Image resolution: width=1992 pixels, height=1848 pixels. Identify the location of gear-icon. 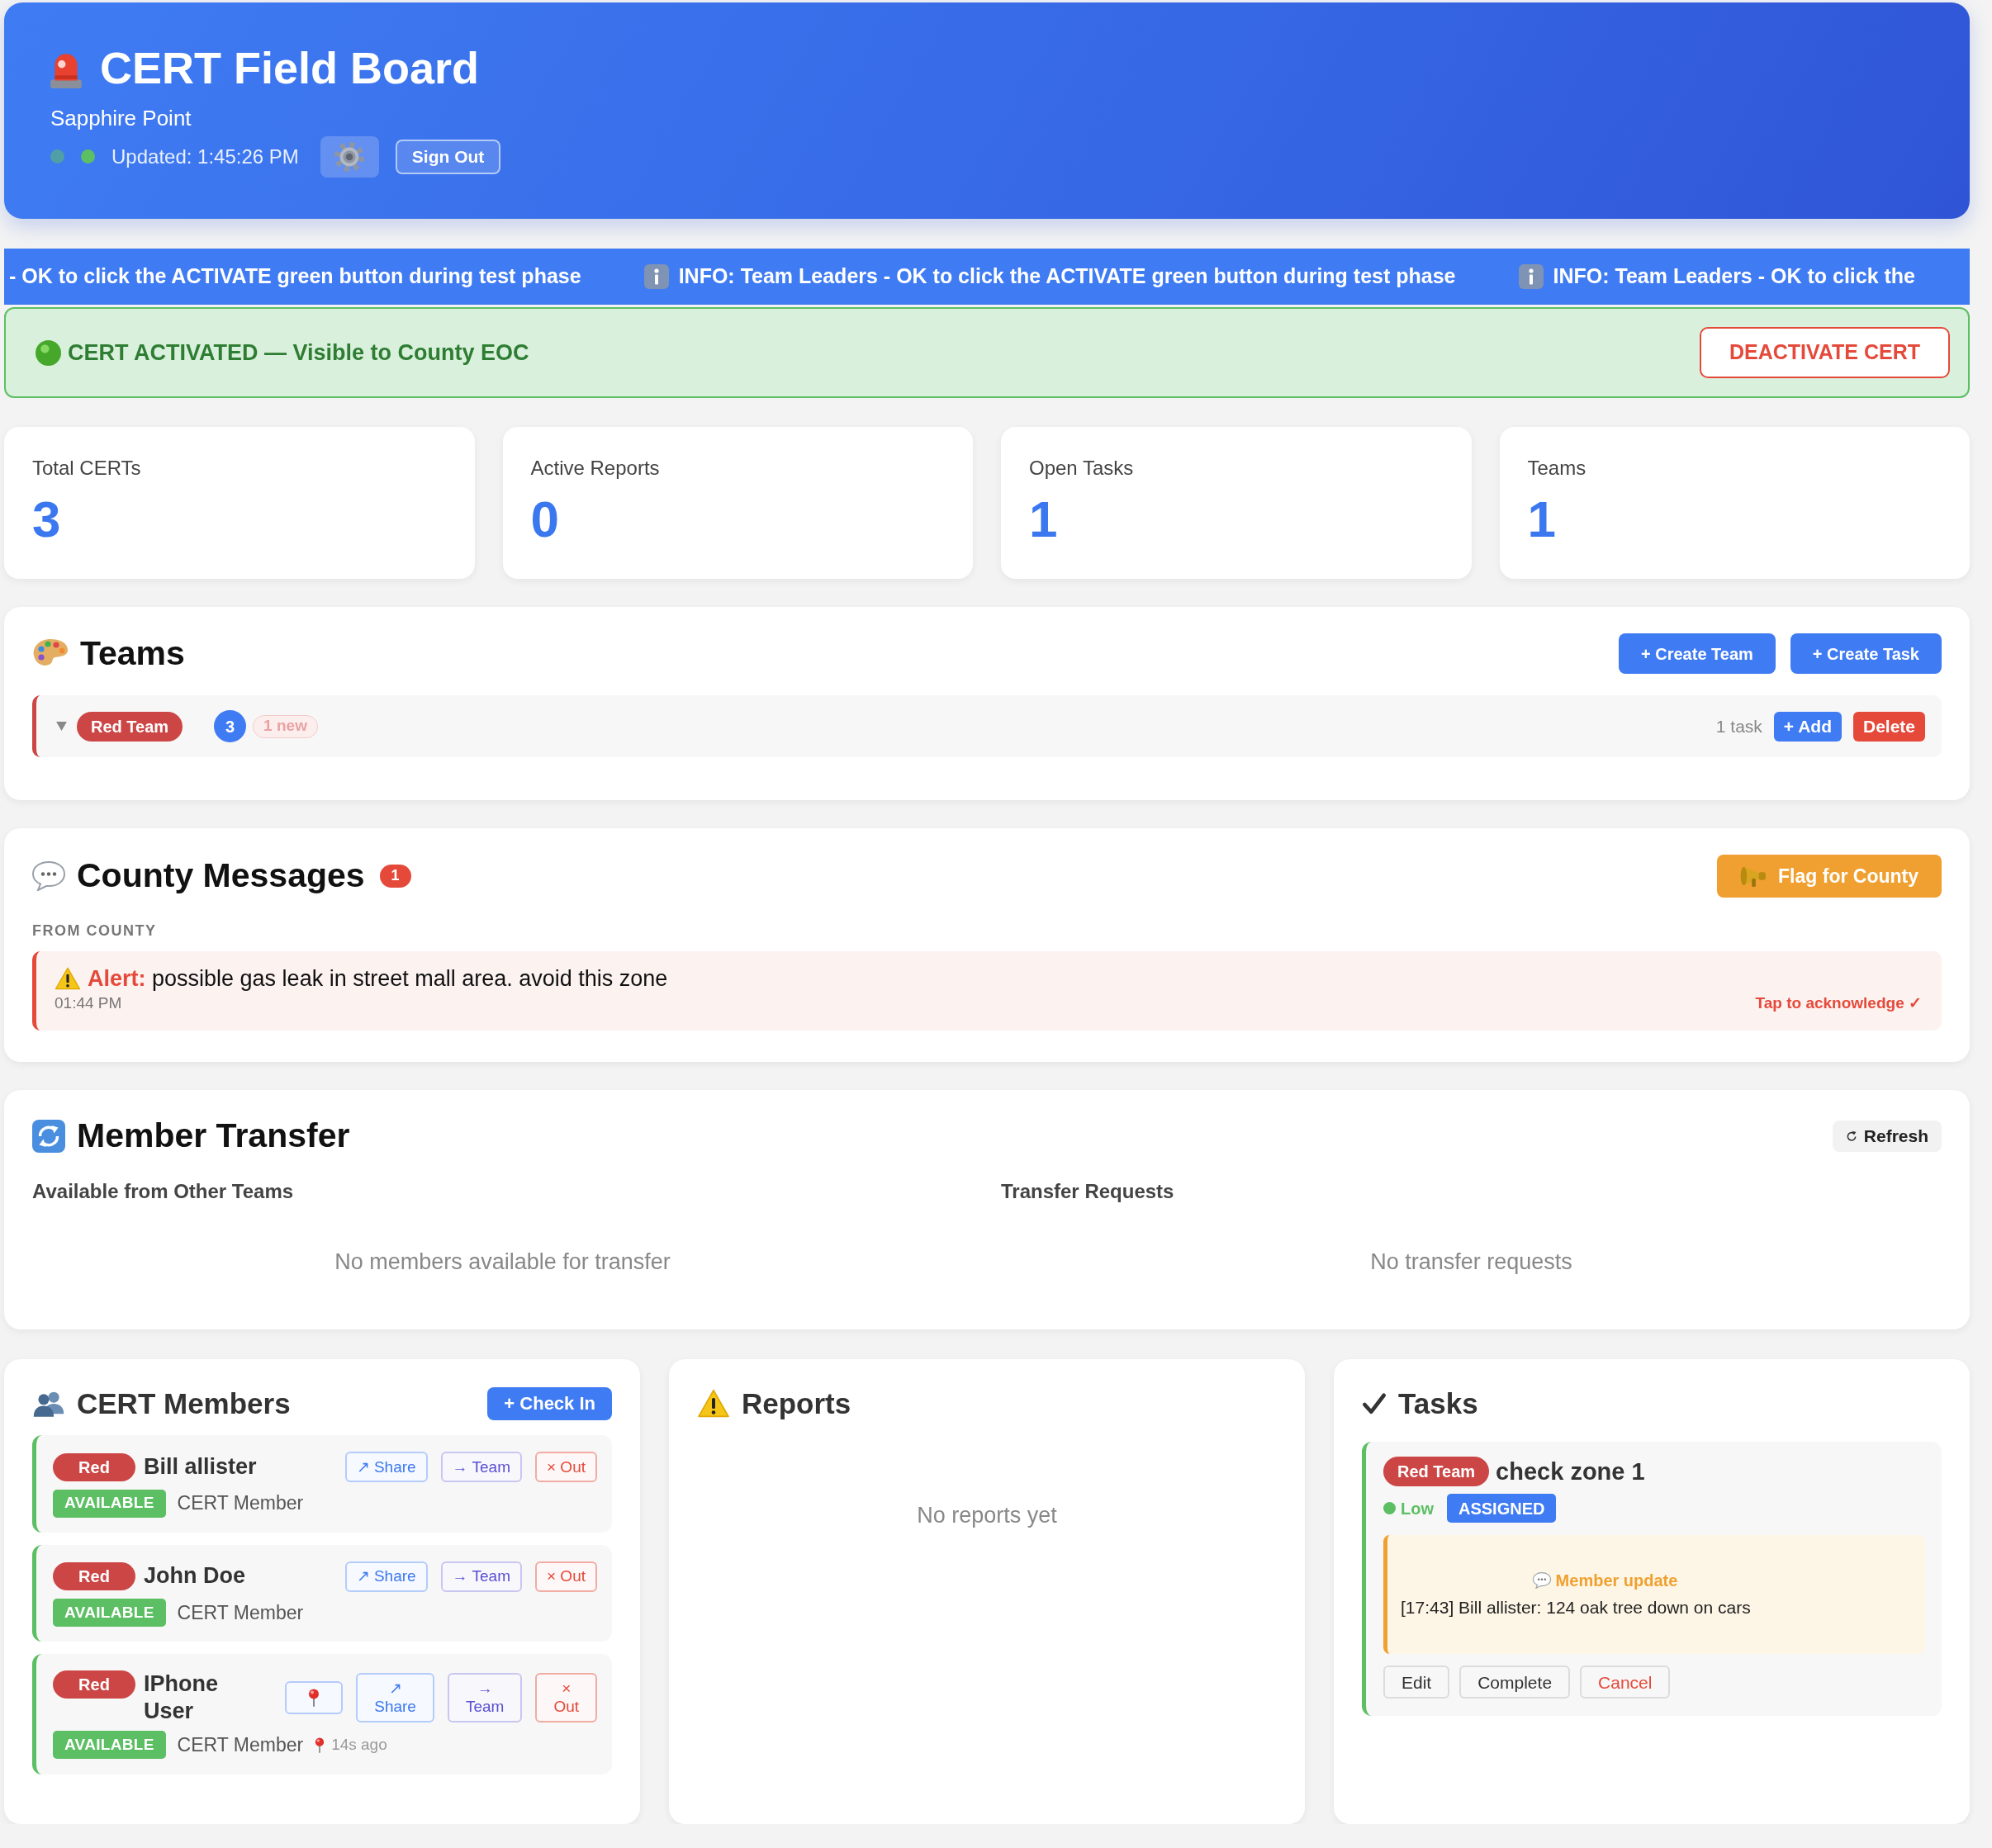
(350, 157).